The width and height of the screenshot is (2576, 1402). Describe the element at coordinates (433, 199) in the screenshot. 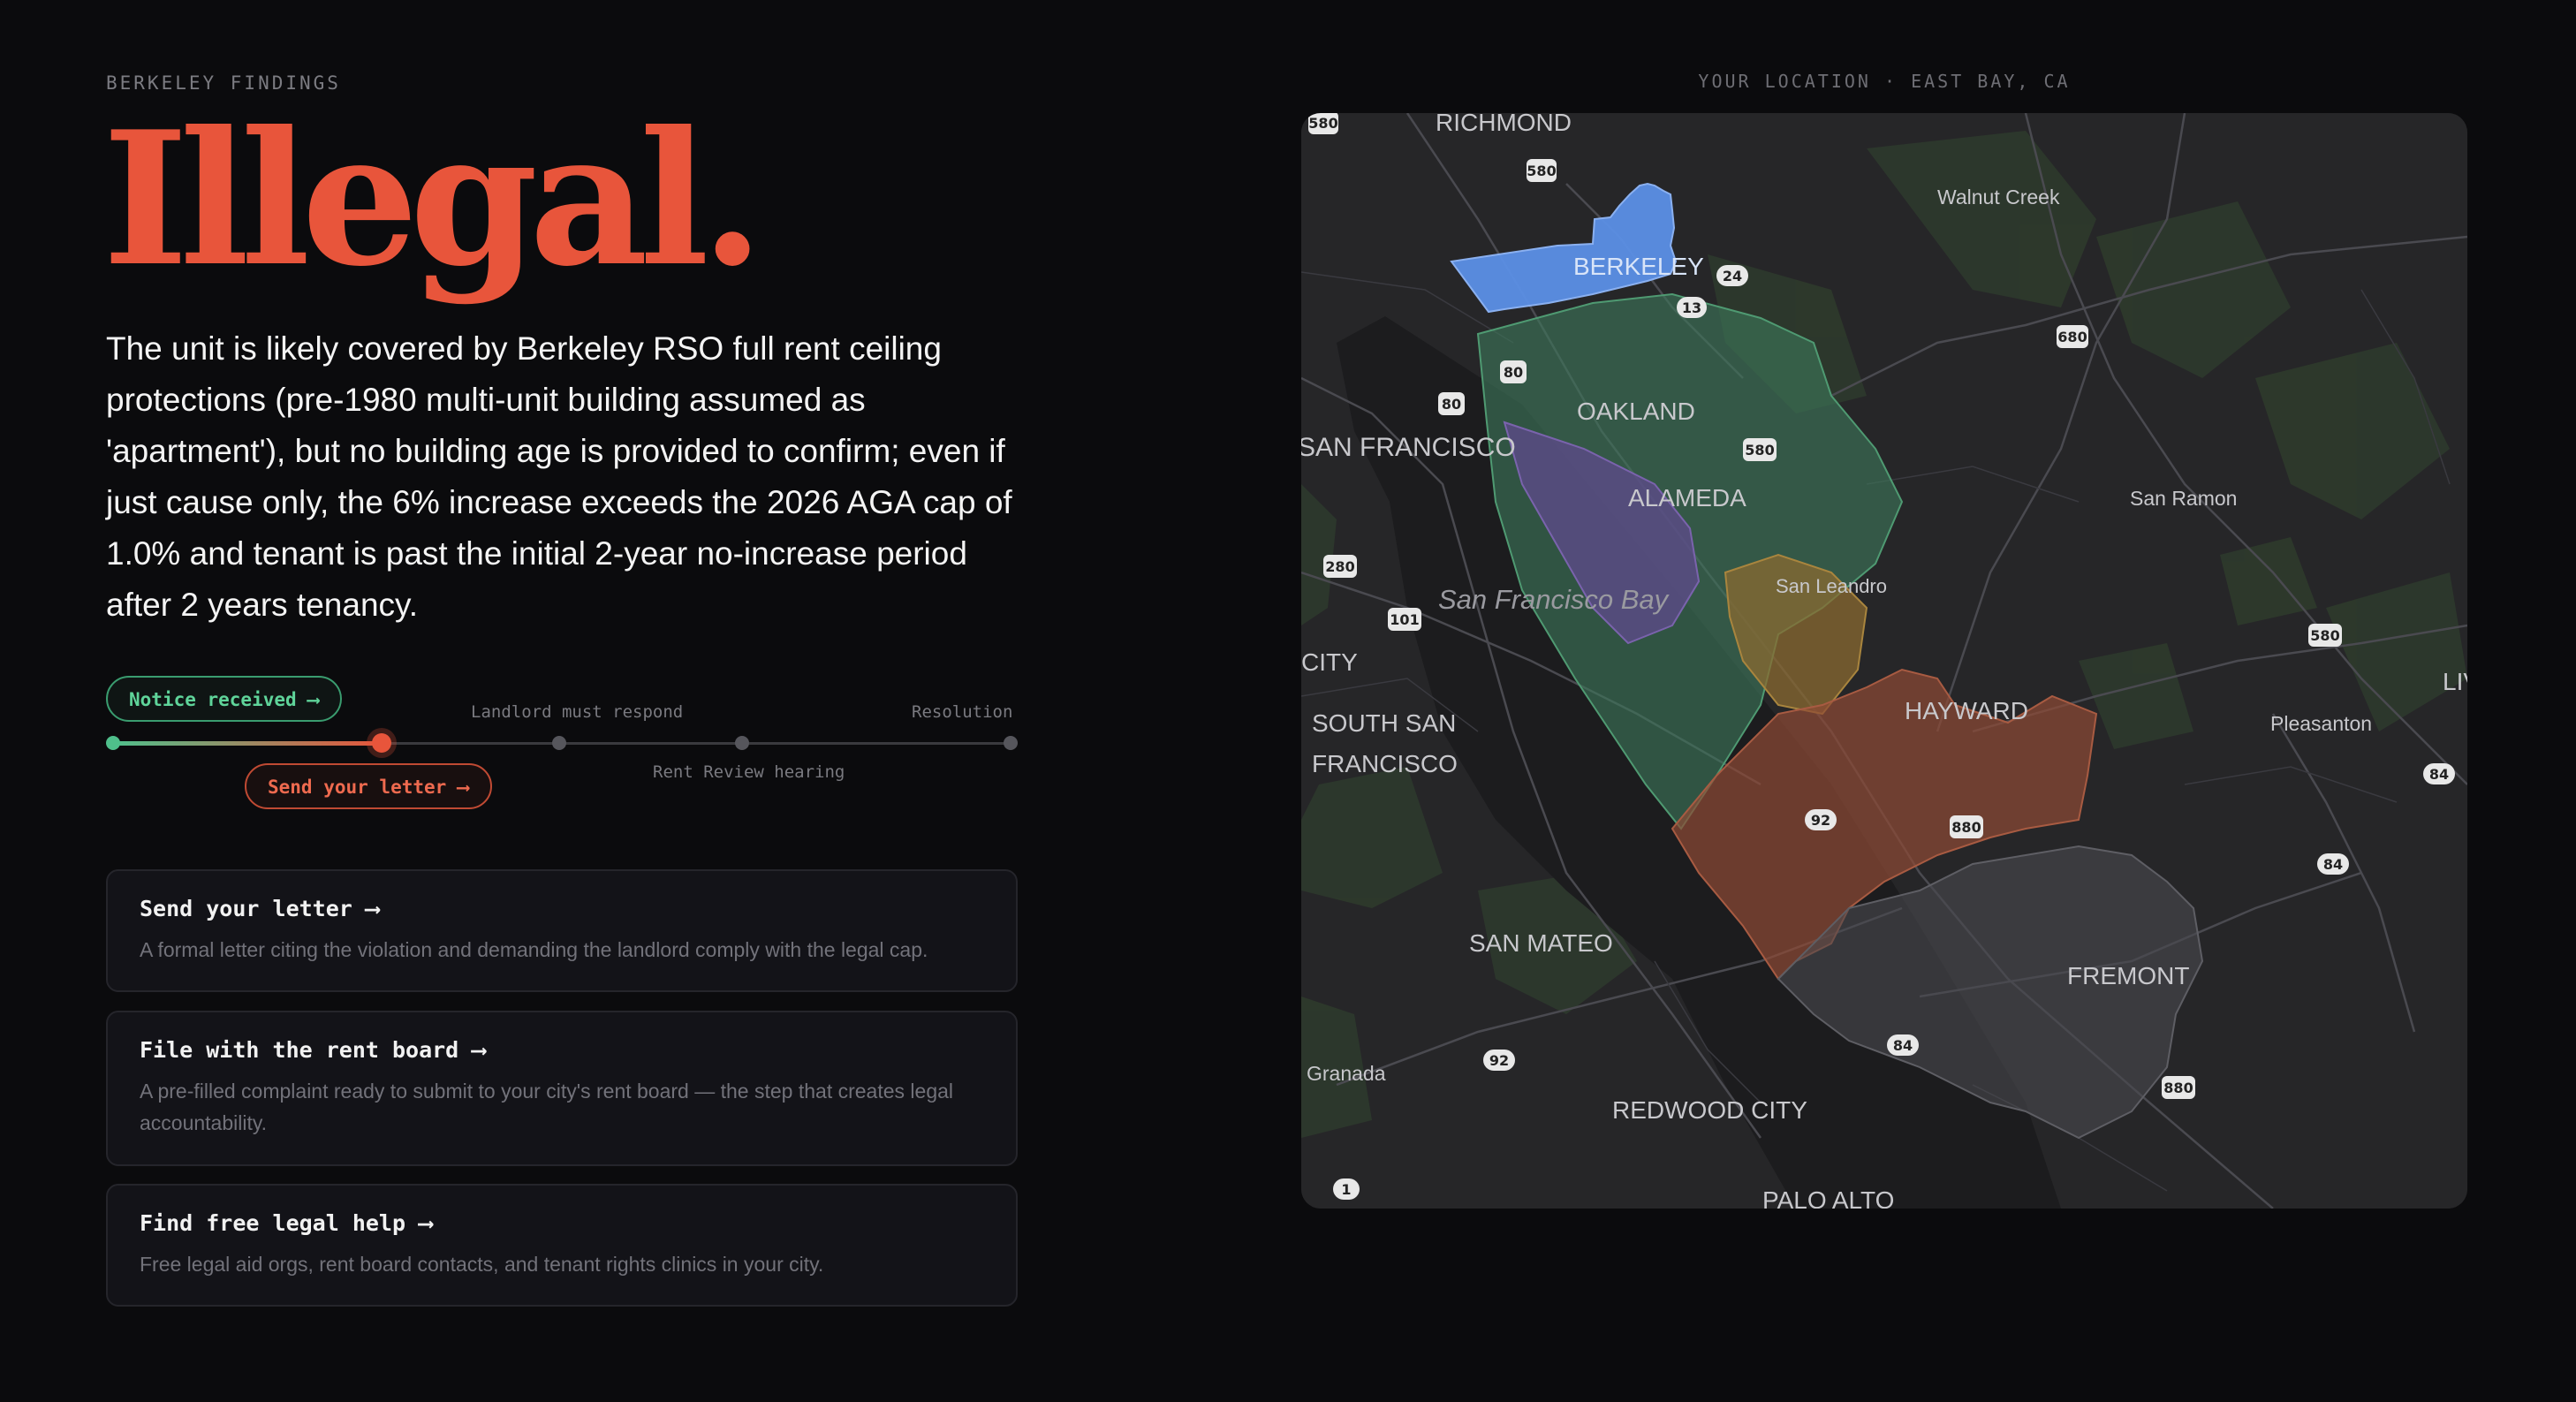

I see `verdict-headline: Illegal.` at that location.